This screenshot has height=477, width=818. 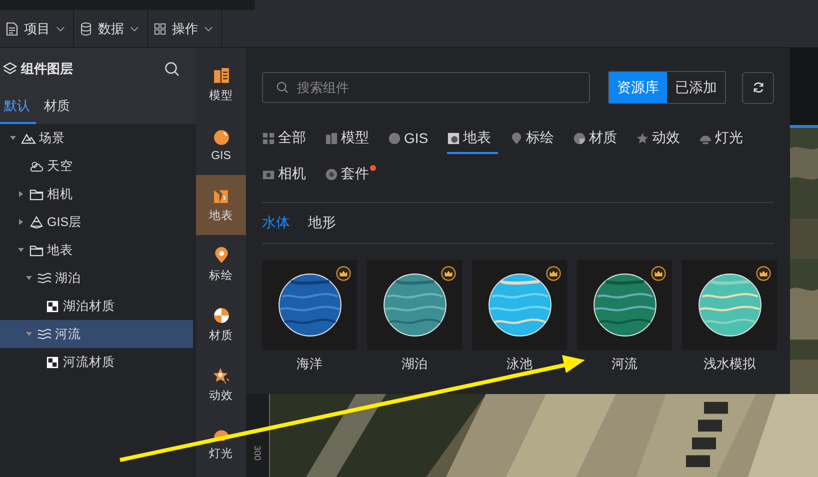 What do you see at coordinates (86, 29) in the screenshot?
I see `database-icon` at bounding box center [86, 29].